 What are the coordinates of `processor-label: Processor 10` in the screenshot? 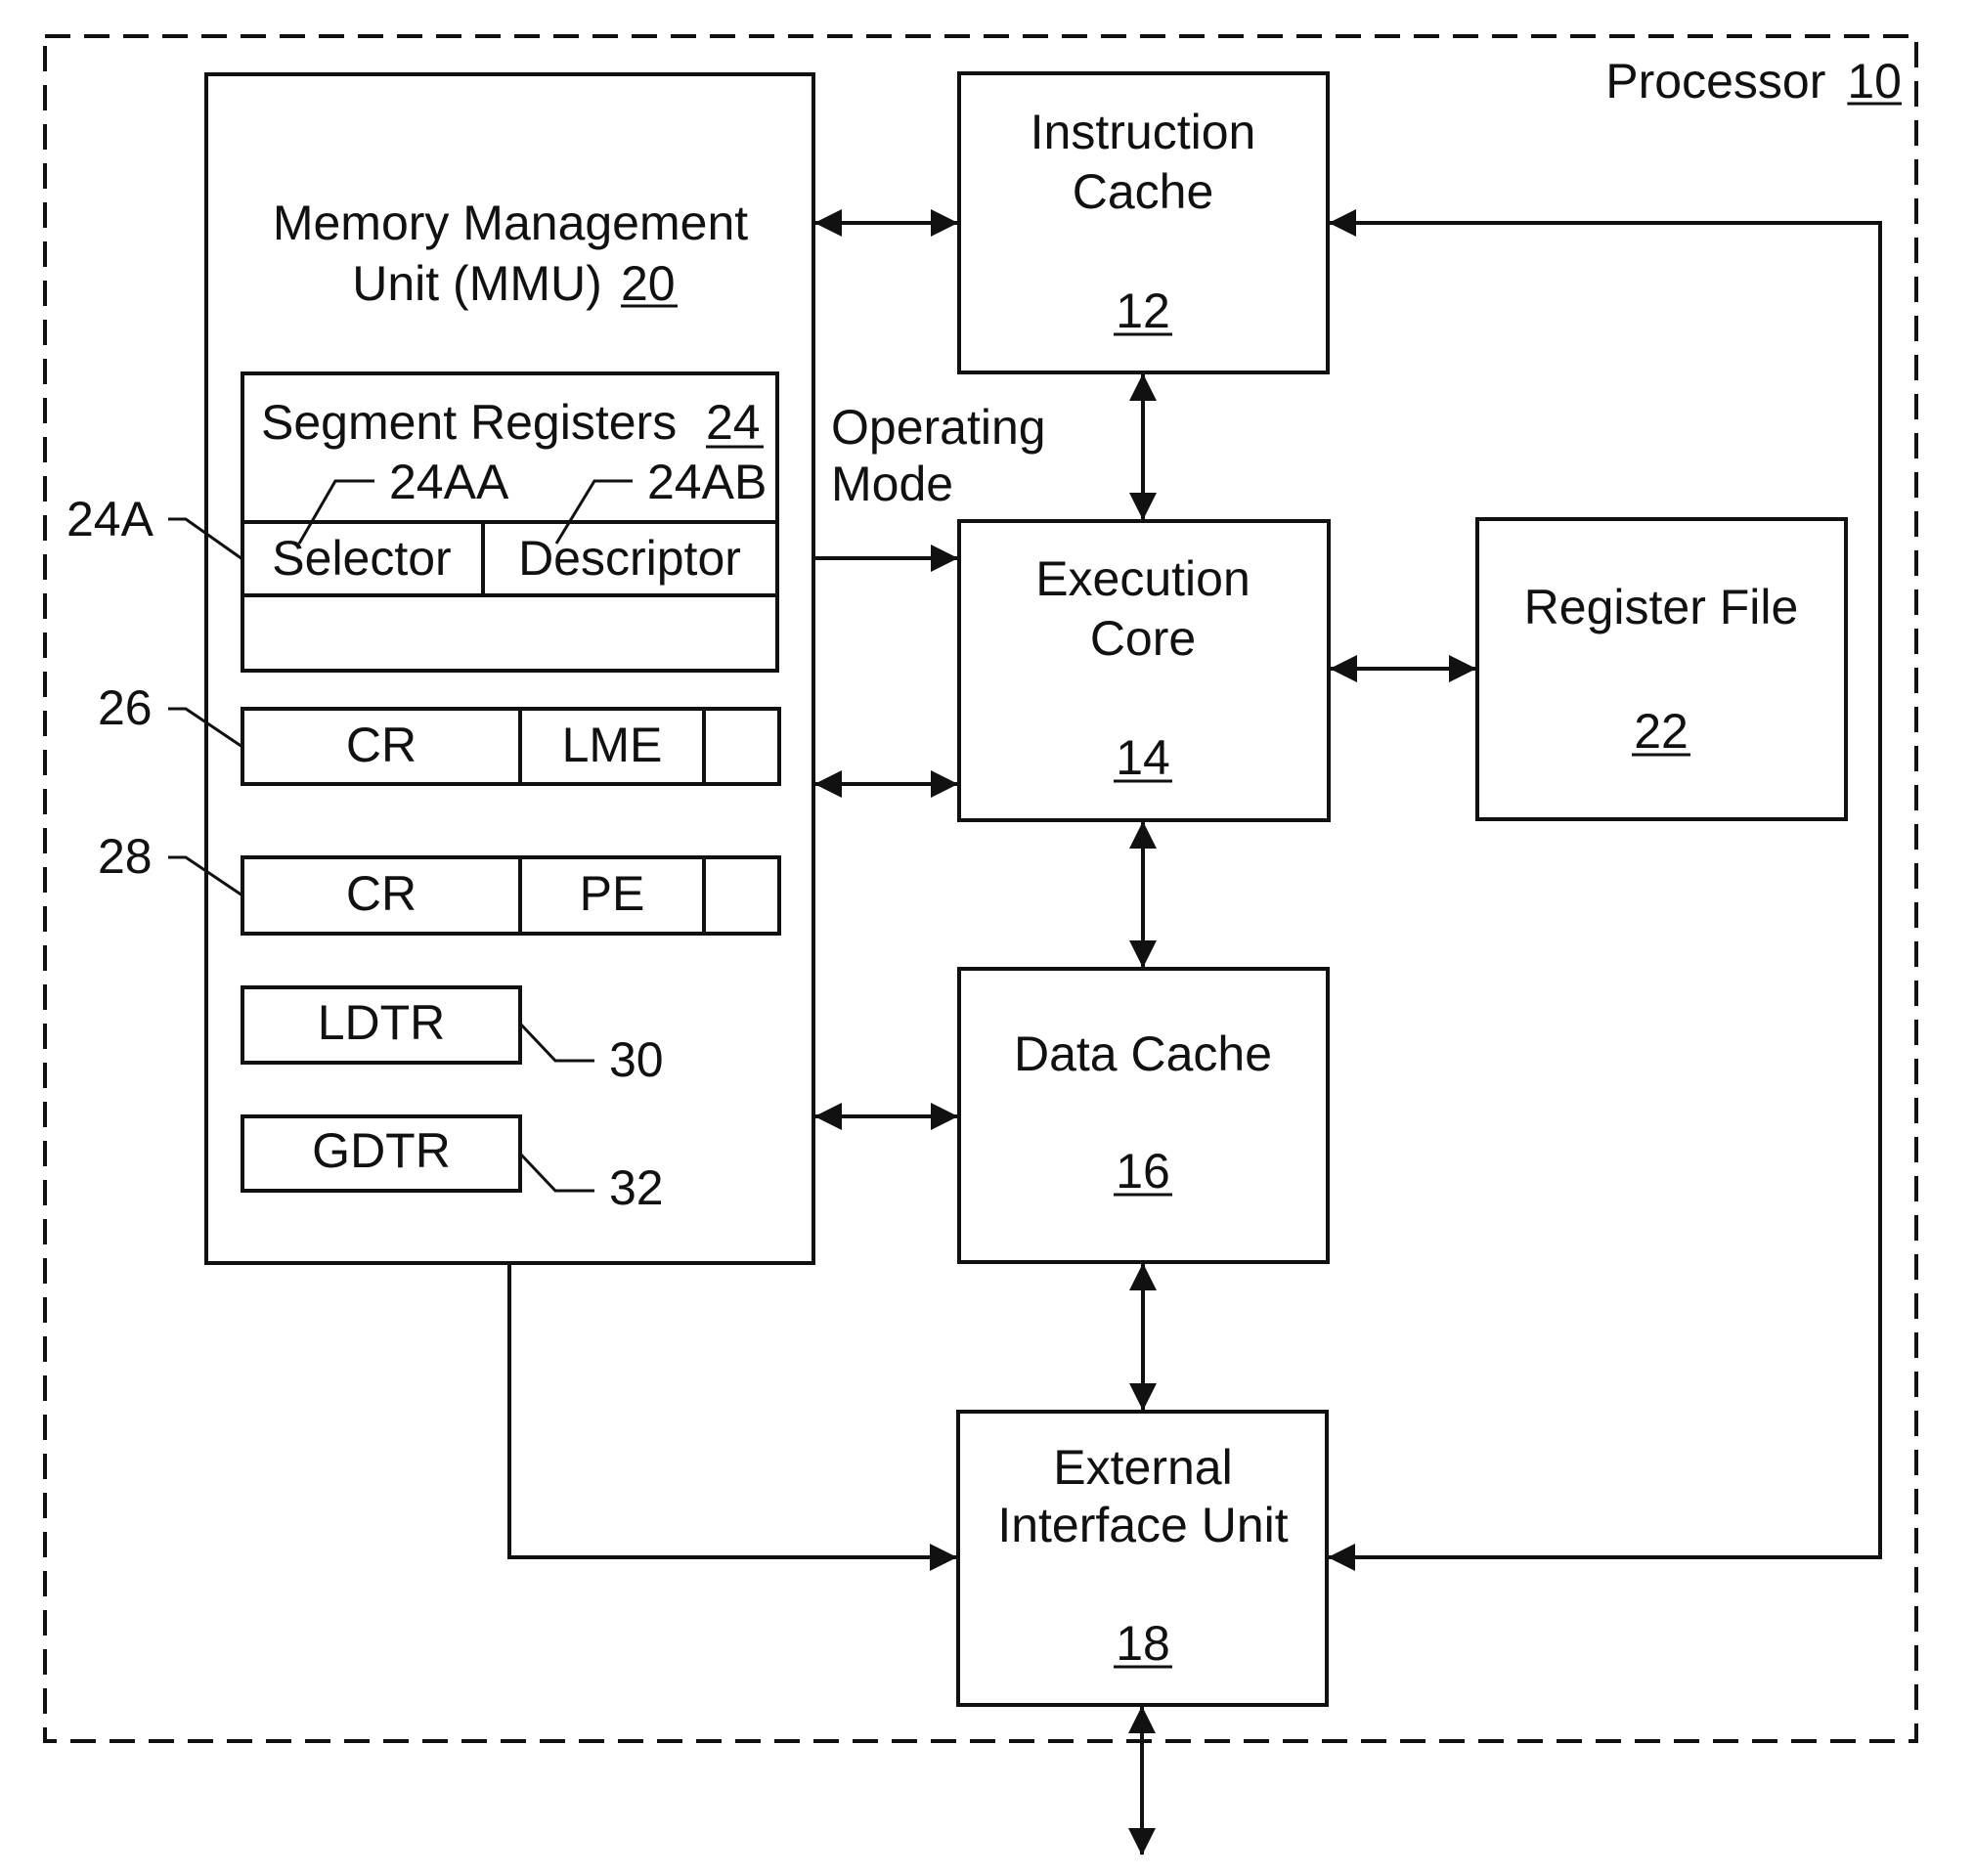 It's located at (1753, 81).